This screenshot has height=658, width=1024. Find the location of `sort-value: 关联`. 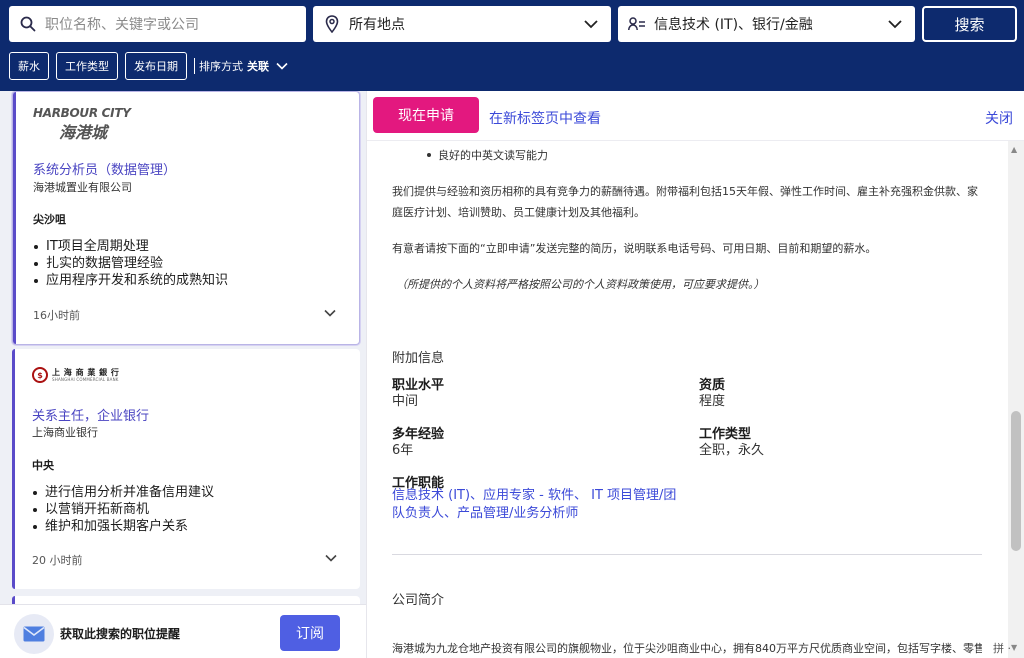

sort-value: 关联 is located at coordinates (258, 66).